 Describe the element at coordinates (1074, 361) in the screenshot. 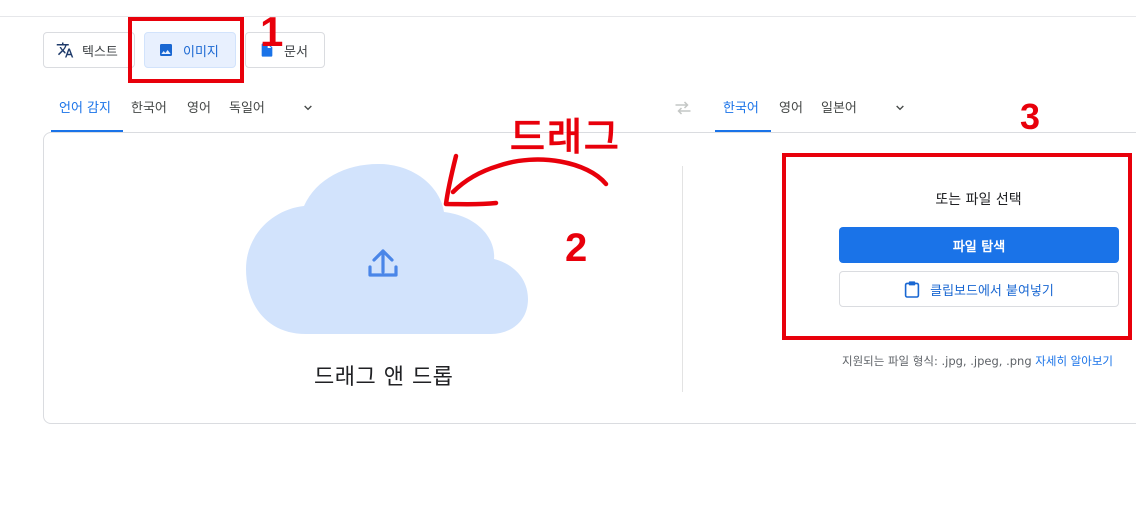

I see `learn-more-link: 자세히 알아보기` at that location.